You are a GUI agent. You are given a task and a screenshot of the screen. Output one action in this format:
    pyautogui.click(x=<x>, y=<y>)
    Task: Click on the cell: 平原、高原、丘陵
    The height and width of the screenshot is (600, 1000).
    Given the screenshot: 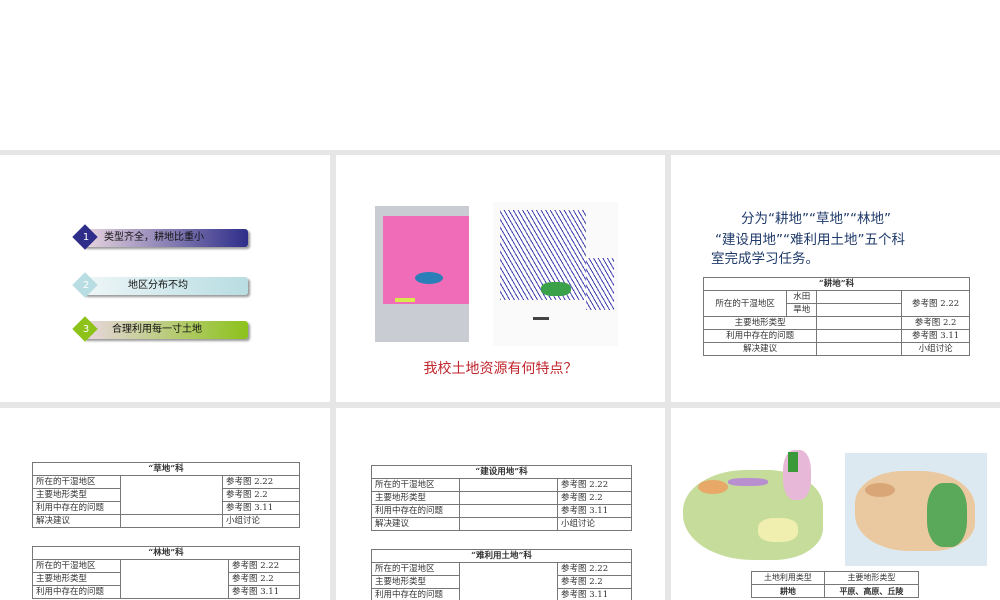 What is the action you would take?
    pyautogui.click(x=871, y=591)
    